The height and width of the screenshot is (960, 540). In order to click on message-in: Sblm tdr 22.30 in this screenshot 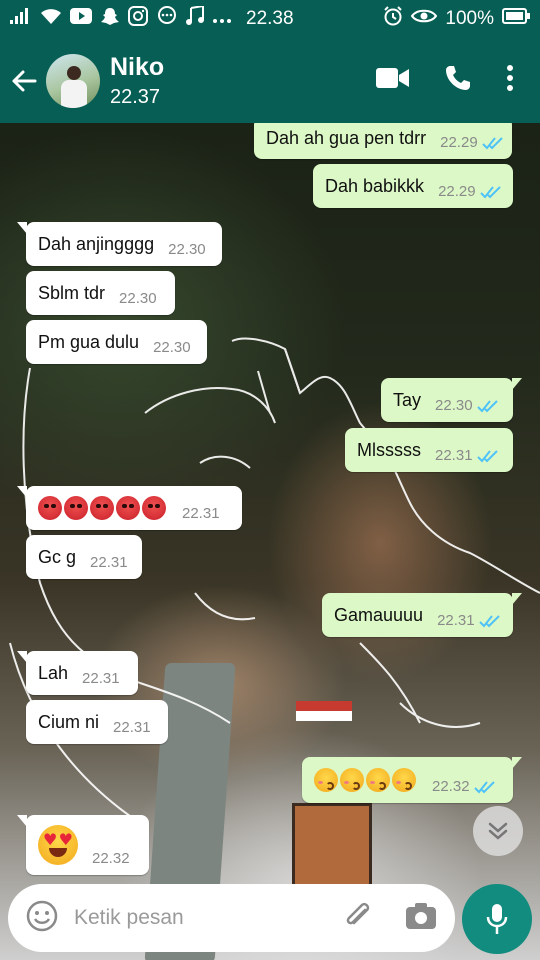, I will do `click(100, 293)`.